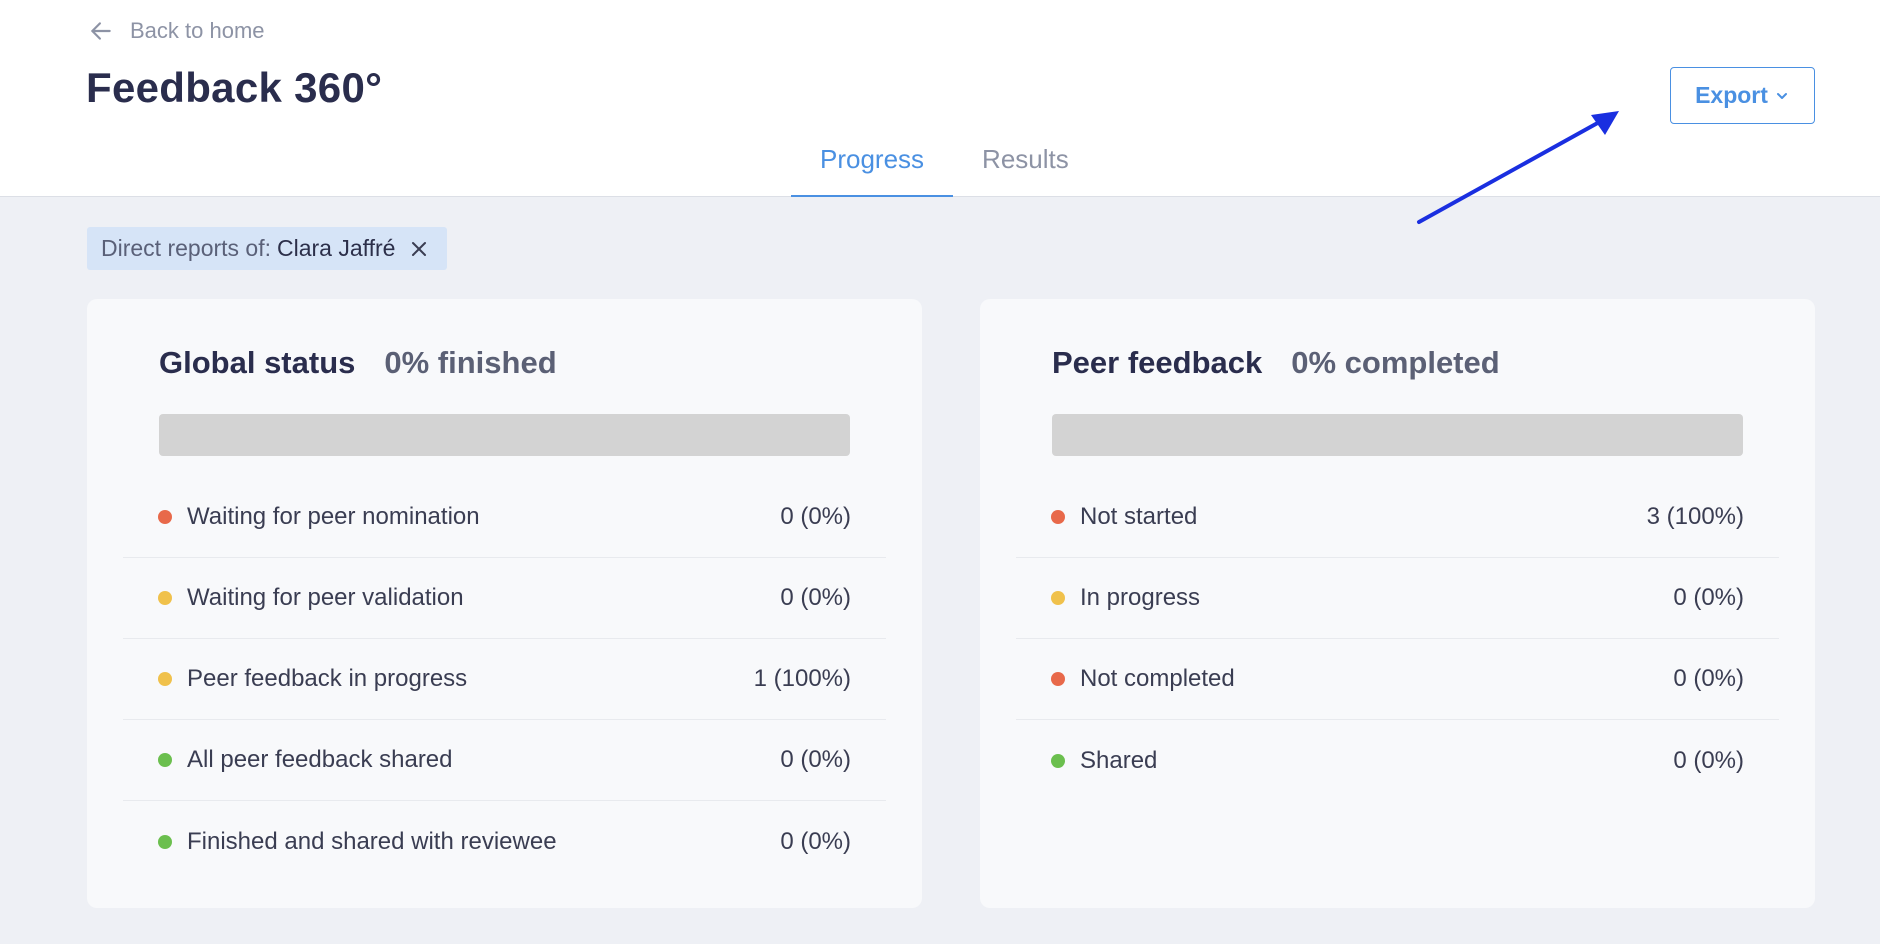 This screenshot has width=1880, height=944. I want to click on peer-row-not-completed: Not completed 0 (0%), so click(1397, 679).